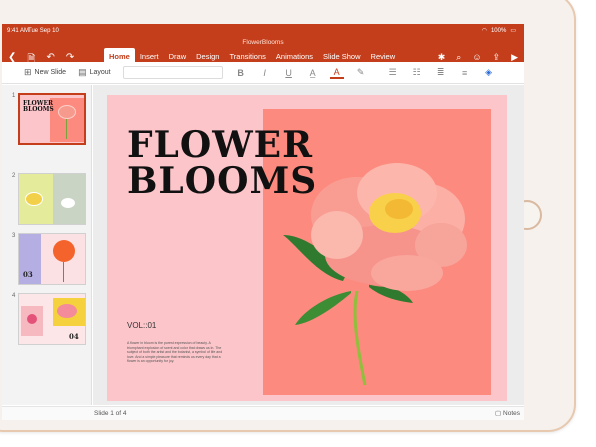  I want to click on thumbnail-number: 3, so click(14, 236).